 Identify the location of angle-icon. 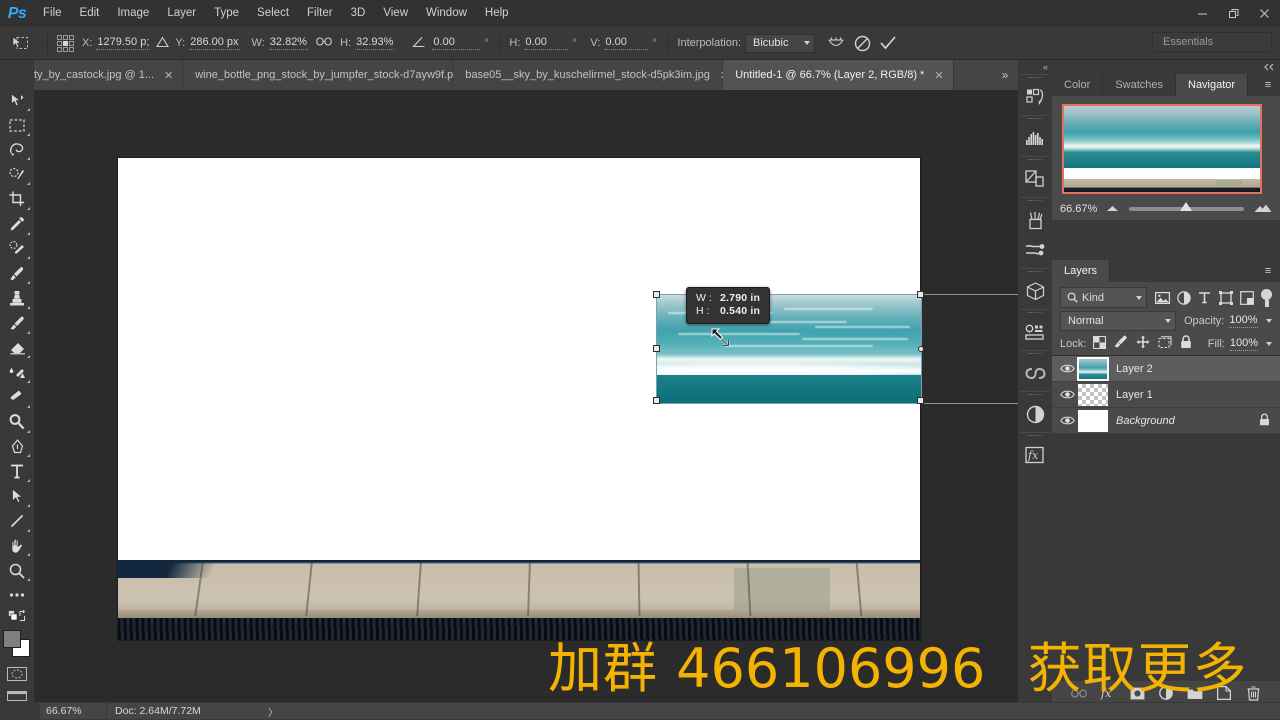
(419, 43).